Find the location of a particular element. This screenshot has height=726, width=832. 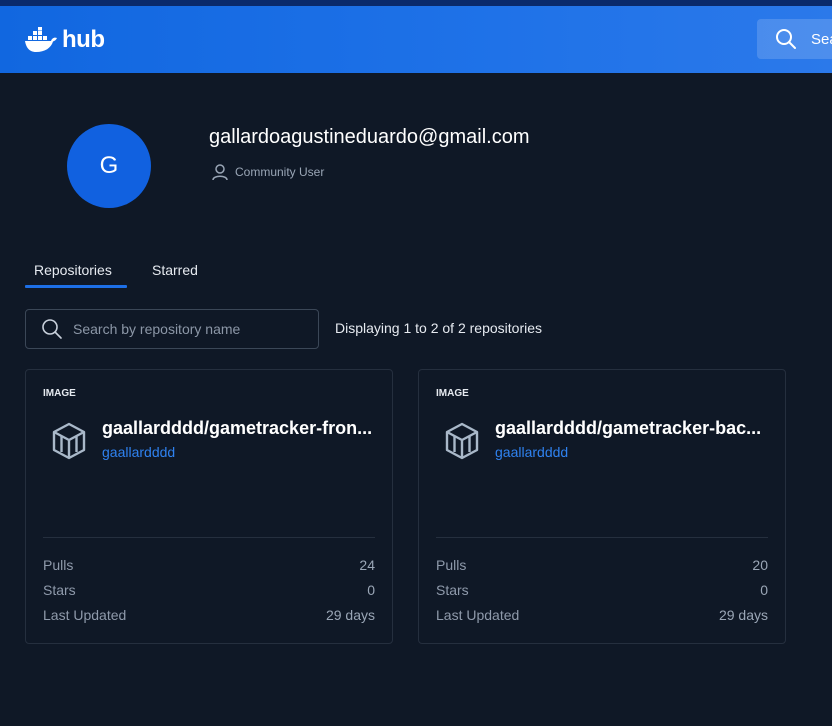

repository-search-input: Search by repository name is located at coordinates (172, 329).